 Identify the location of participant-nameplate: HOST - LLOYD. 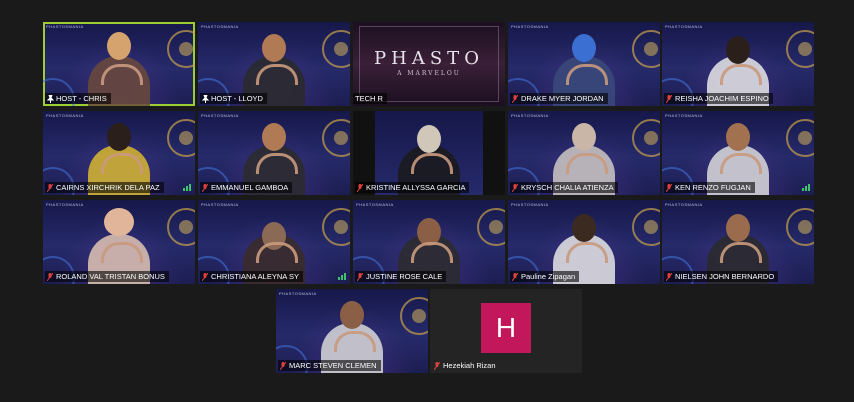
(233, 98).